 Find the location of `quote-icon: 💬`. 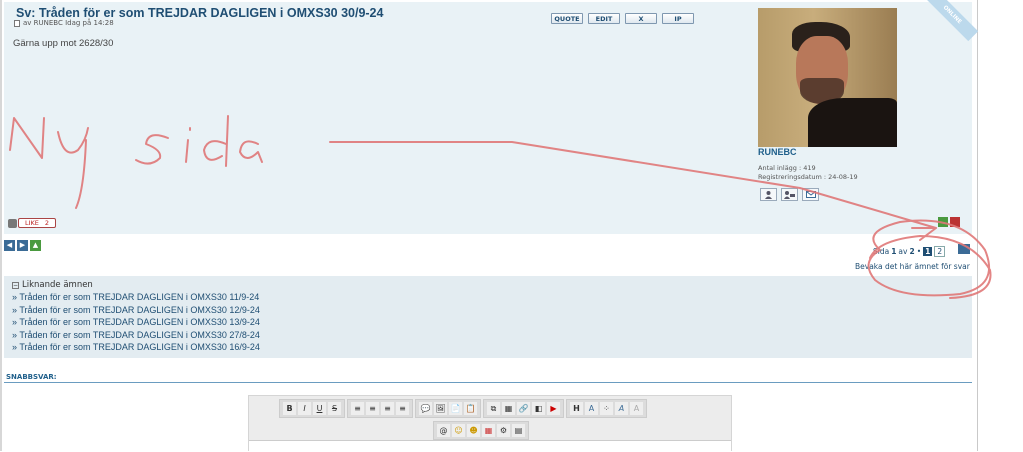

quote-icon: 💬 is located at coordinates (425, 408).